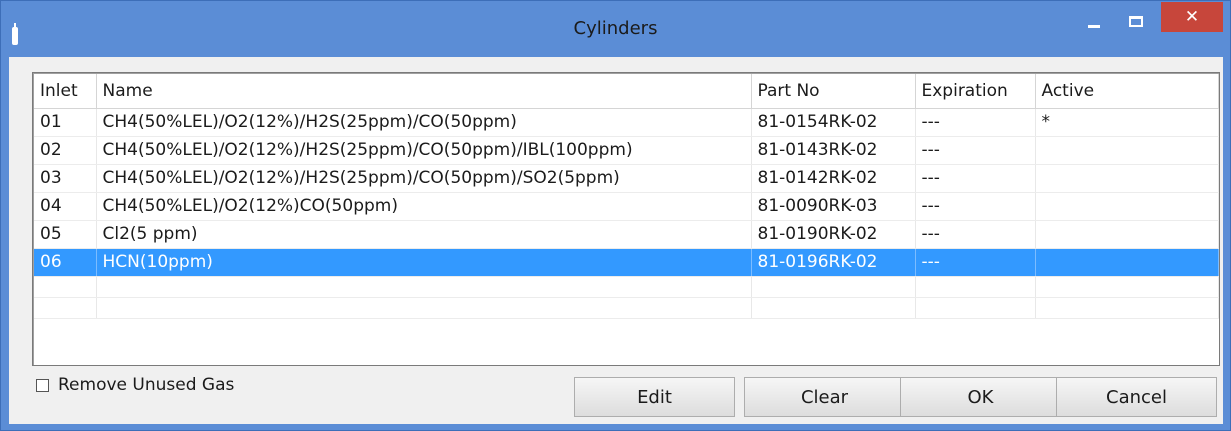  I want to click on cancel-button: Cancel, so click(1136, 397).